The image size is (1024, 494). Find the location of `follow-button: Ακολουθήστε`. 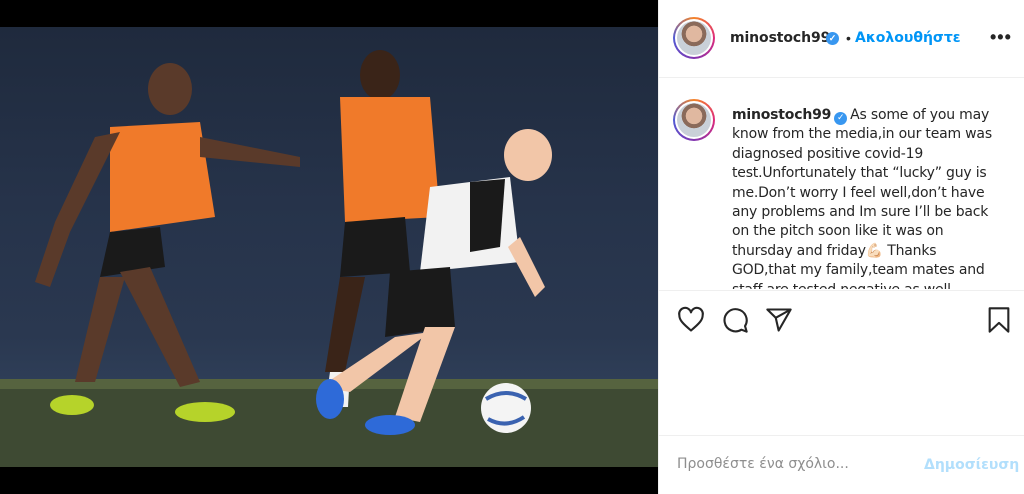

follow-button: Ακολουθήστε is located at coordinates (908, 38).